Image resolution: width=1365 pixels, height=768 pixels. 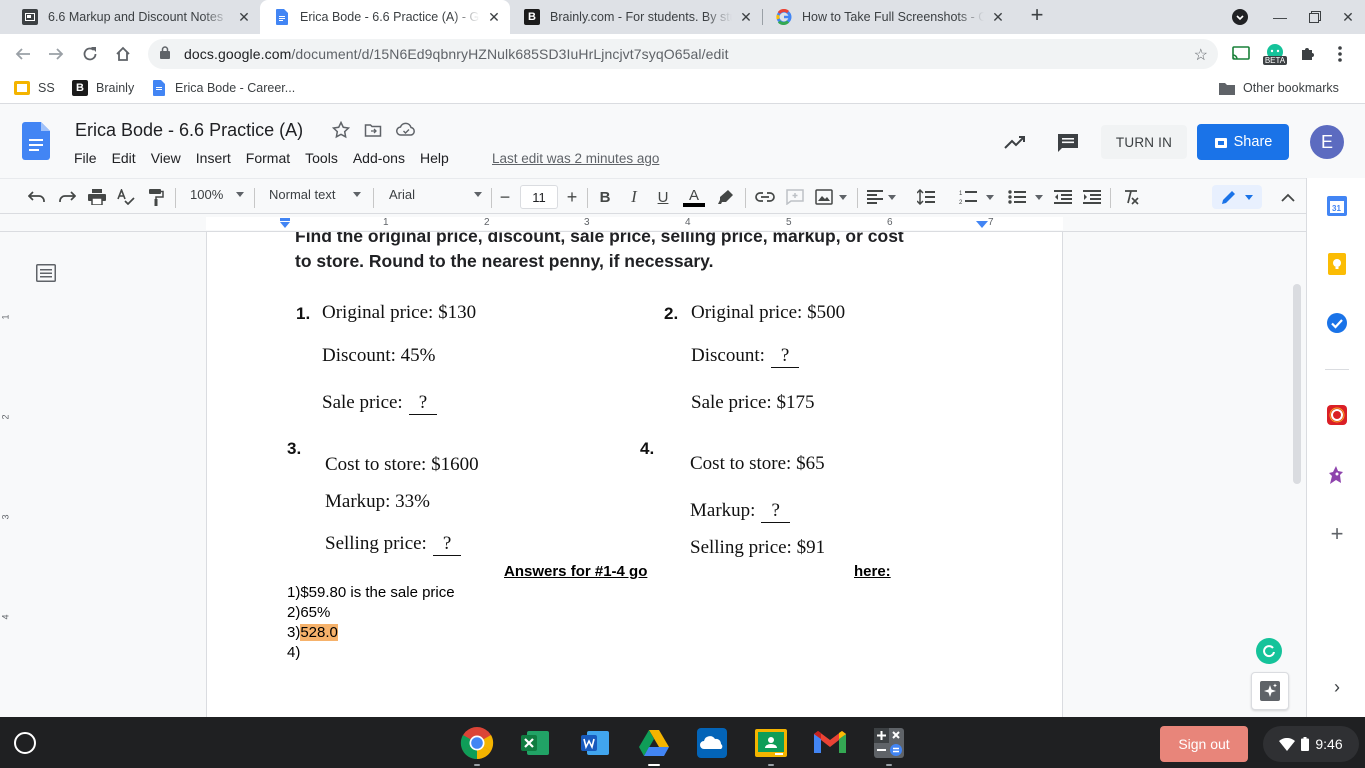 What do you see at coordinates (308, 613) in the screenshot?
I see `answer-2: 2)65%` at bounding box center [308, 613].